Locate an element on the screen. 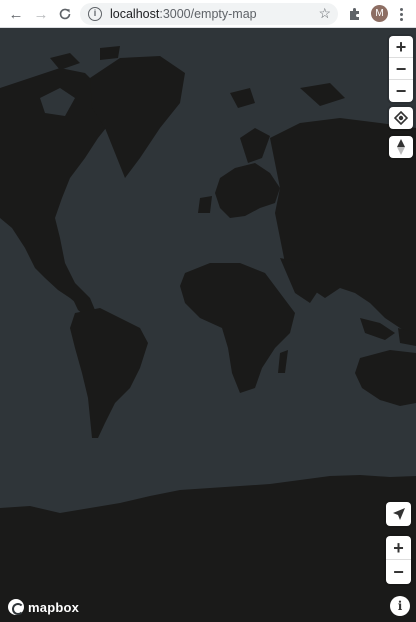 Image resolution: width=416 pixels, height=622 pixels. info-icon: i is located at coordinates (95, 14).